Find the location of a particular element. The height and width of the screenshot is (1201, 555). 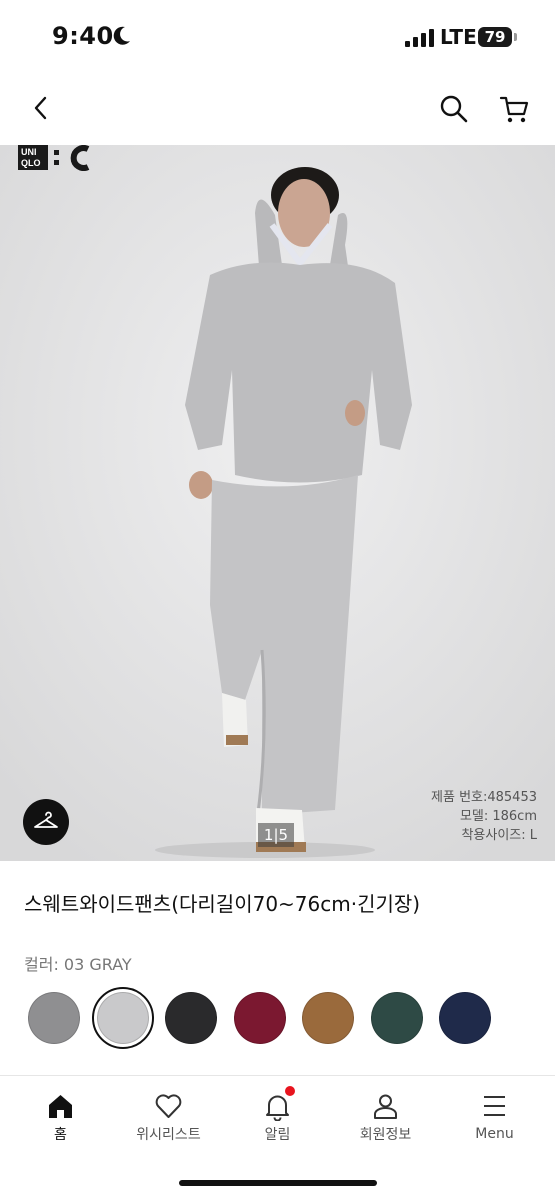

notification-badge is located at coordinates (290, 1091).